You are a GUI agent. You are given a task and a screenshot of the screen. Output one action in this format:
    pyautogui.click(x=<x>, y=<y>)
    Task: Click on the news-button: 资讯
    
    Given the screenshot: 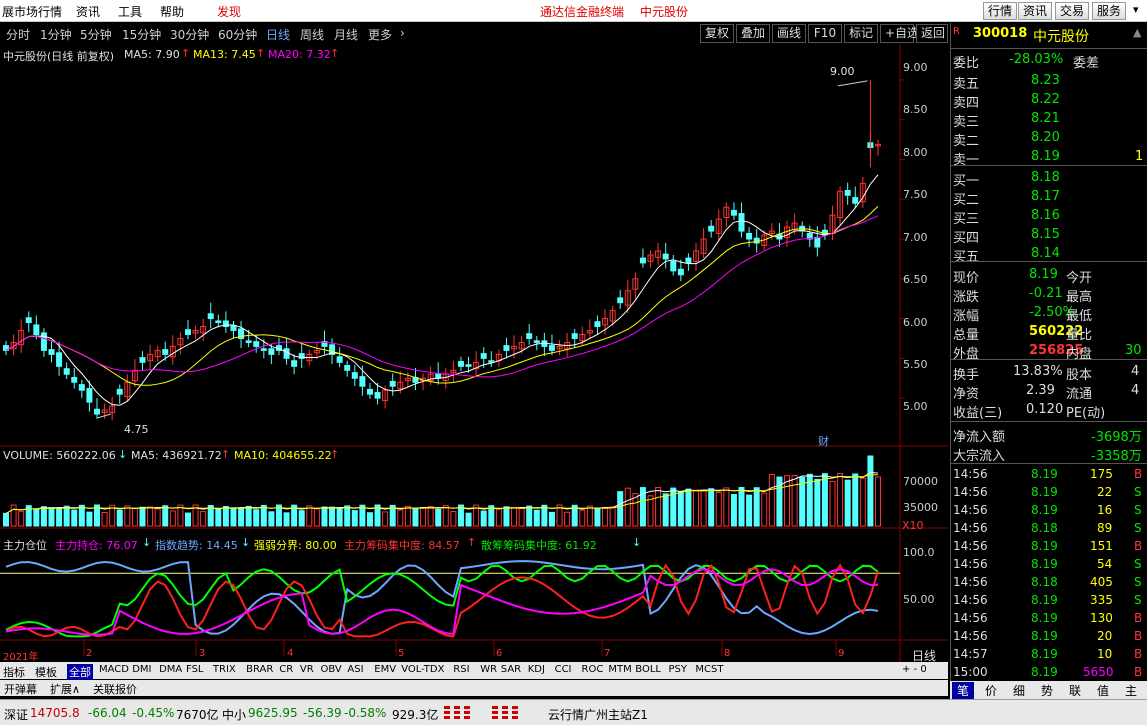 What is the action you would take?
    pyautogui.click(x=1035, y=11)
    